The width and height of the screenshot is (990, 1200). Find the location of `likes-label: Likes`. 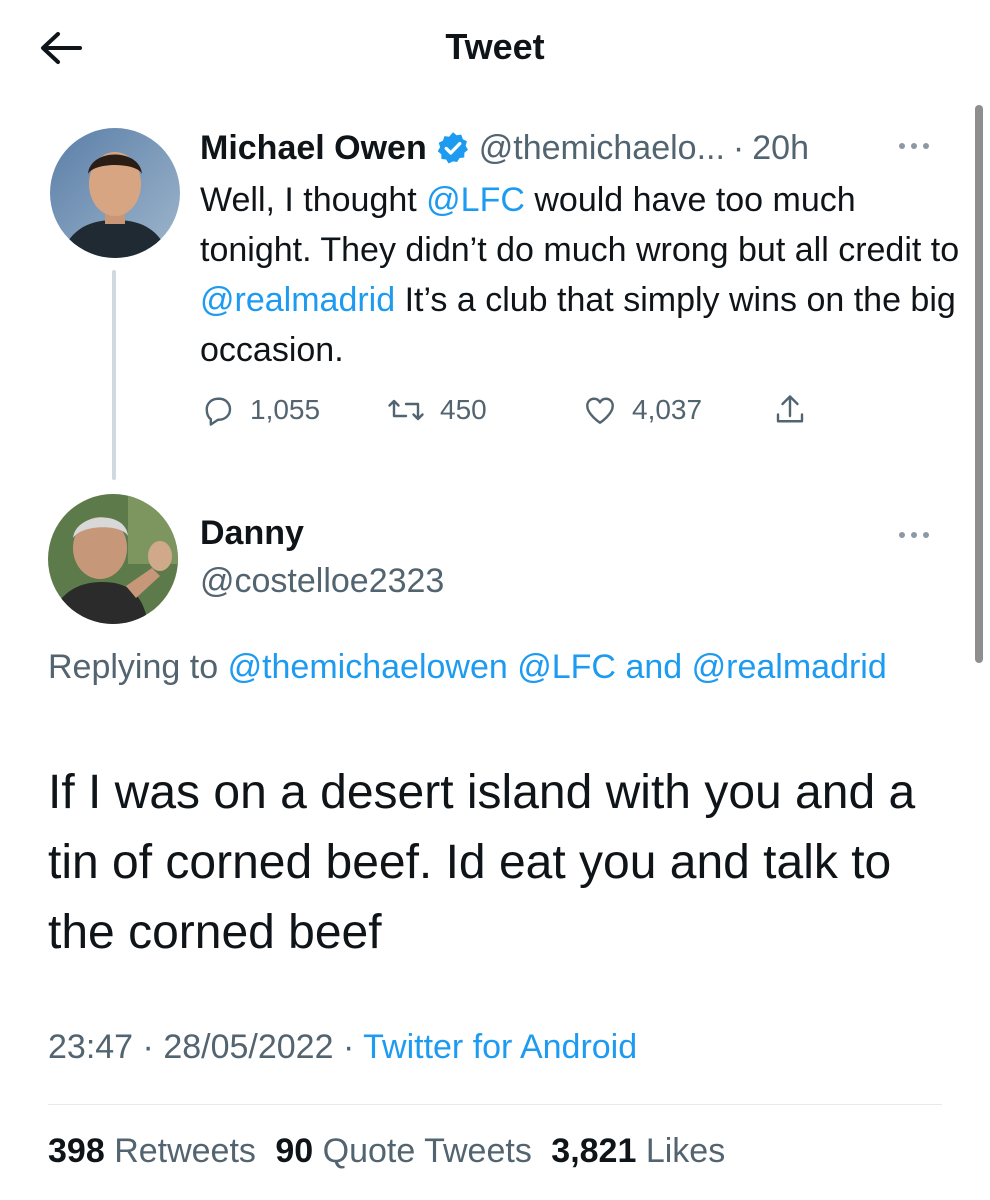

likes-label: Likes is located at coordinates (685, 1151).